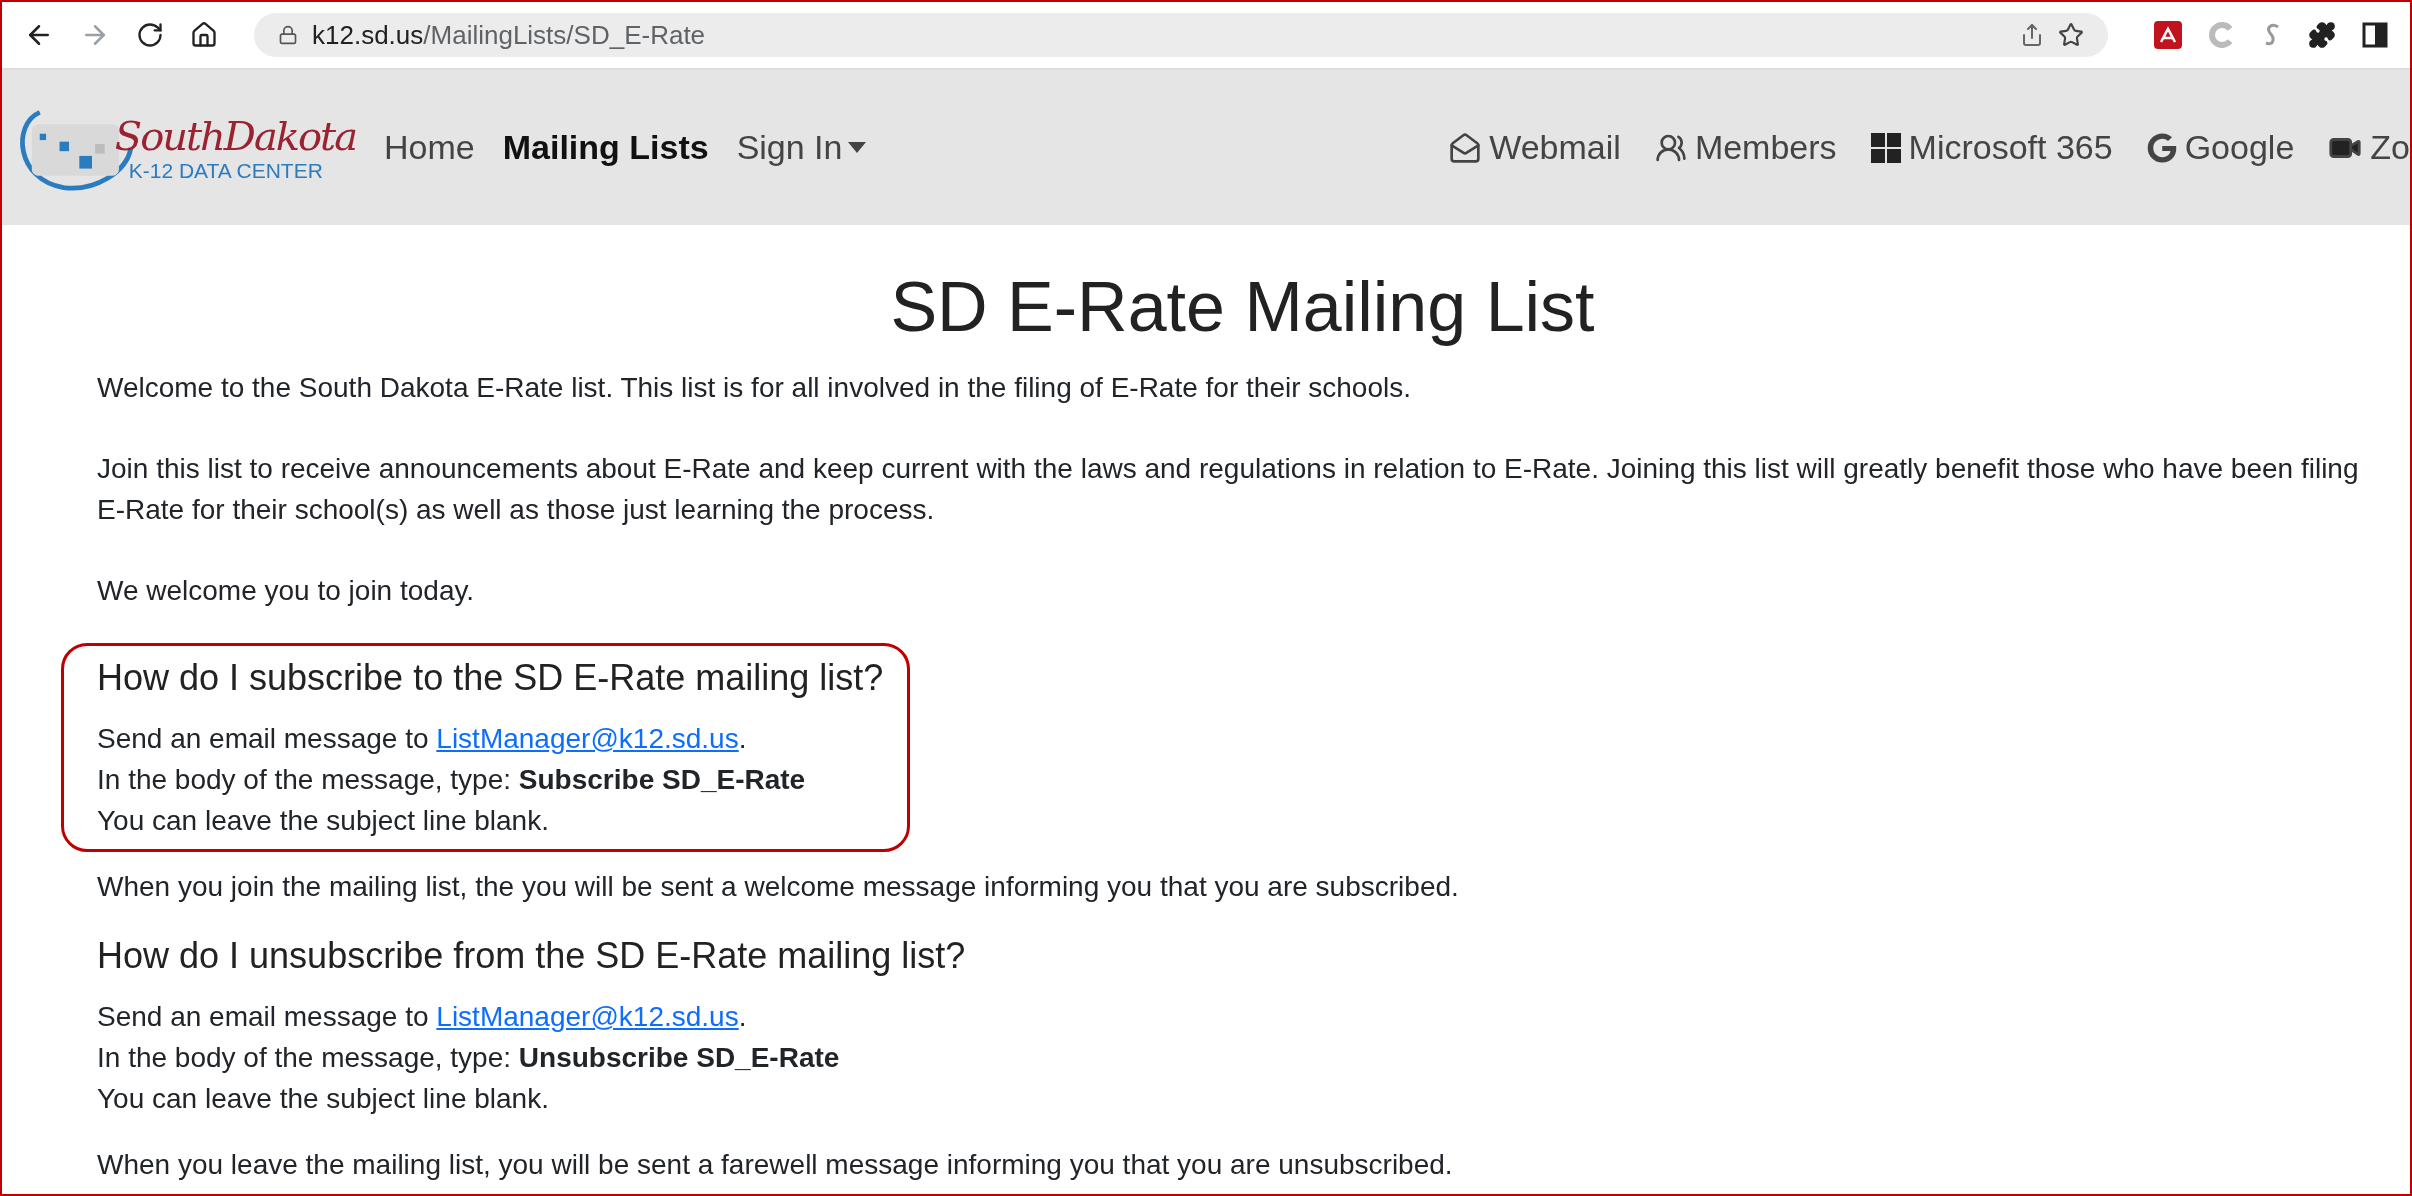 The width and height of the screenshot is (2412, 1196). Describe the element at coordinates (2032, 35) in the screenshot. I see `share-icon` at that location.